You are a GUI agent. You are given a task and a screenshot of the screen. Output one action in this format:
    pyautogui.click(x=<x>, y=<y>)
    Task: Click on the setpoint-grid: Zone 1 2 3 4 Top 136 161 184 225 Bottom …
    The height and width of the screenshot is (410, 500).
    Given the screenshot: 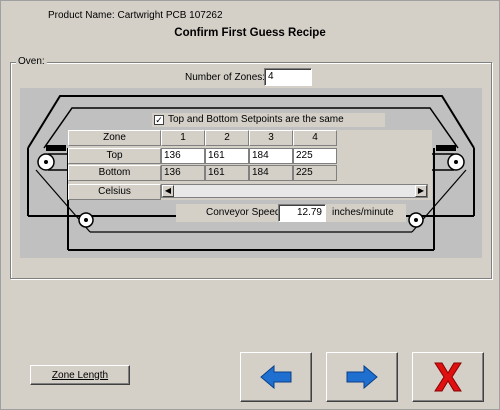 What is the action you would take?
    pyautogui.click(x=250, y=165)
    